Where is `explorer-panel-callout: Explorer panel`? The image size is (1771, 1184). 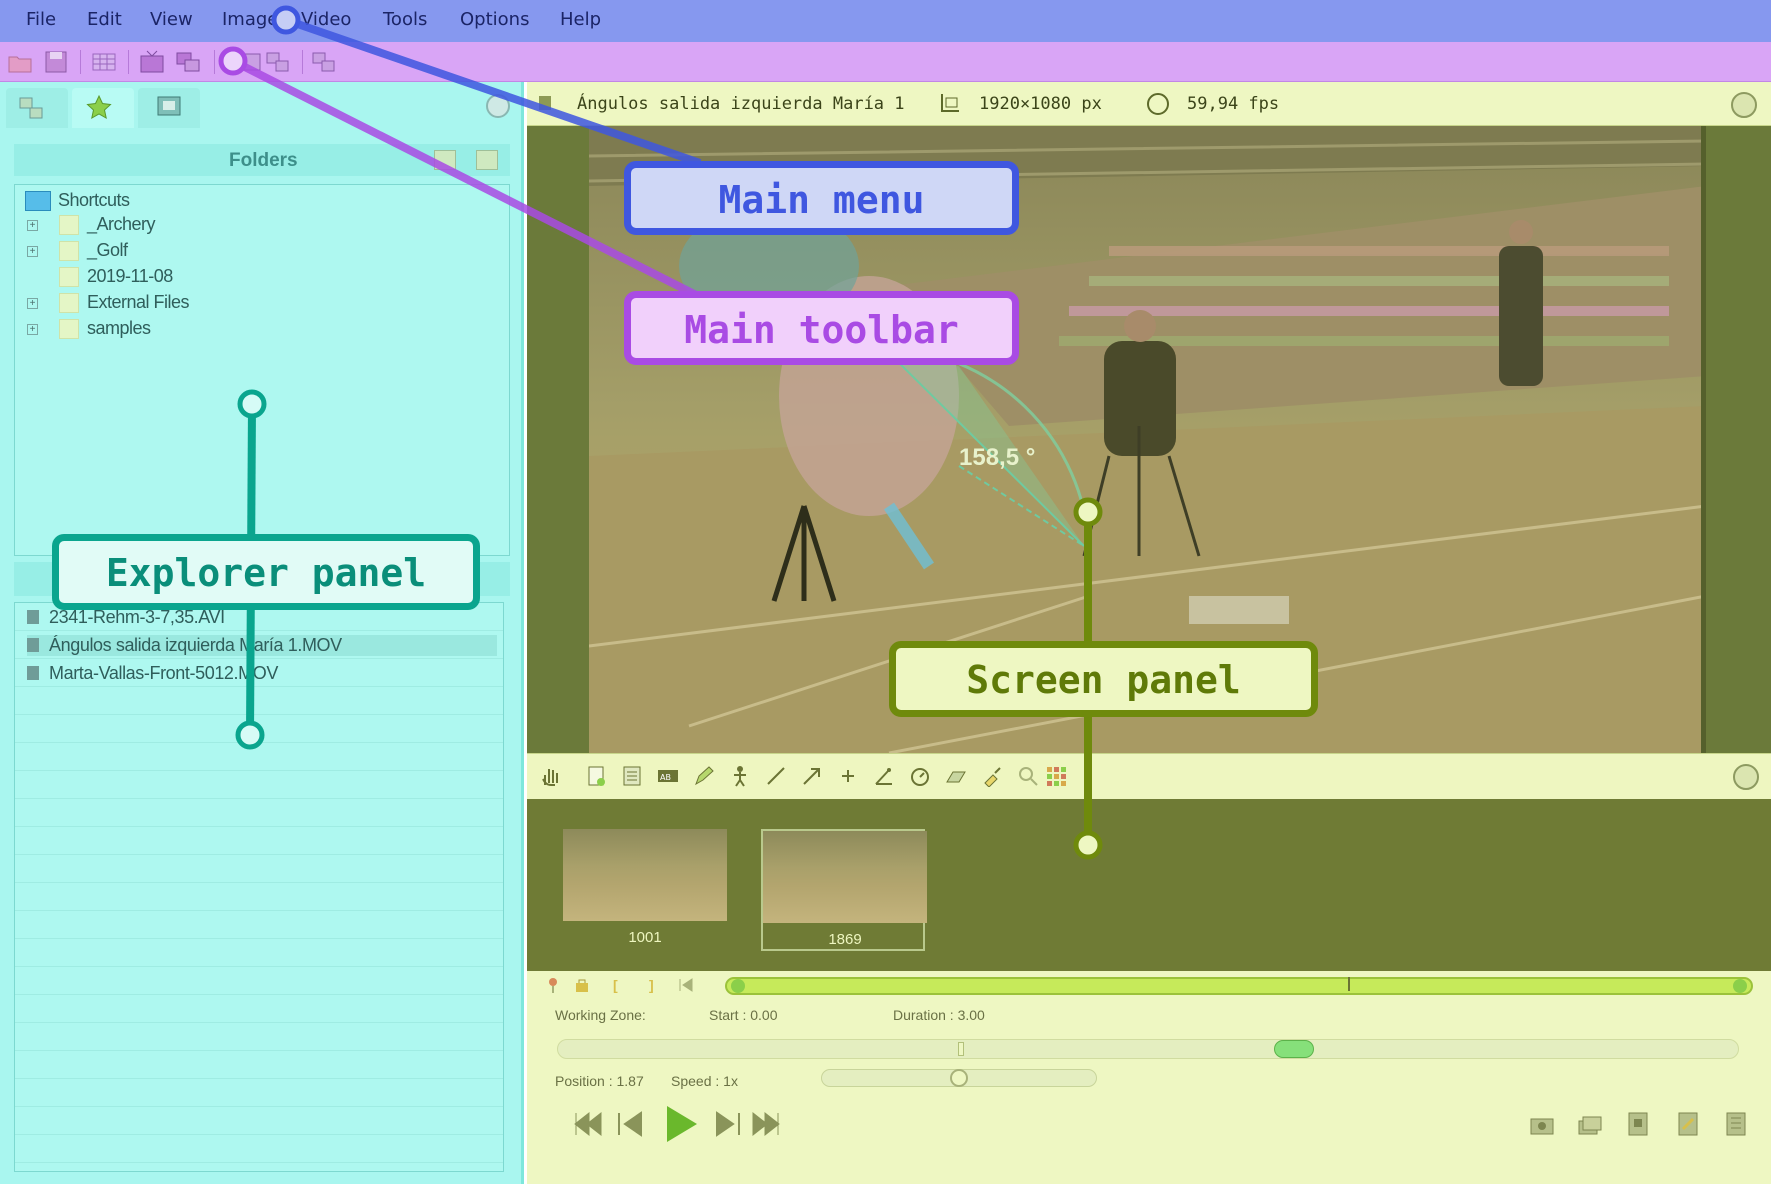 explorer-panel-callout: Explorer panel is located at coordinates (266, 572).